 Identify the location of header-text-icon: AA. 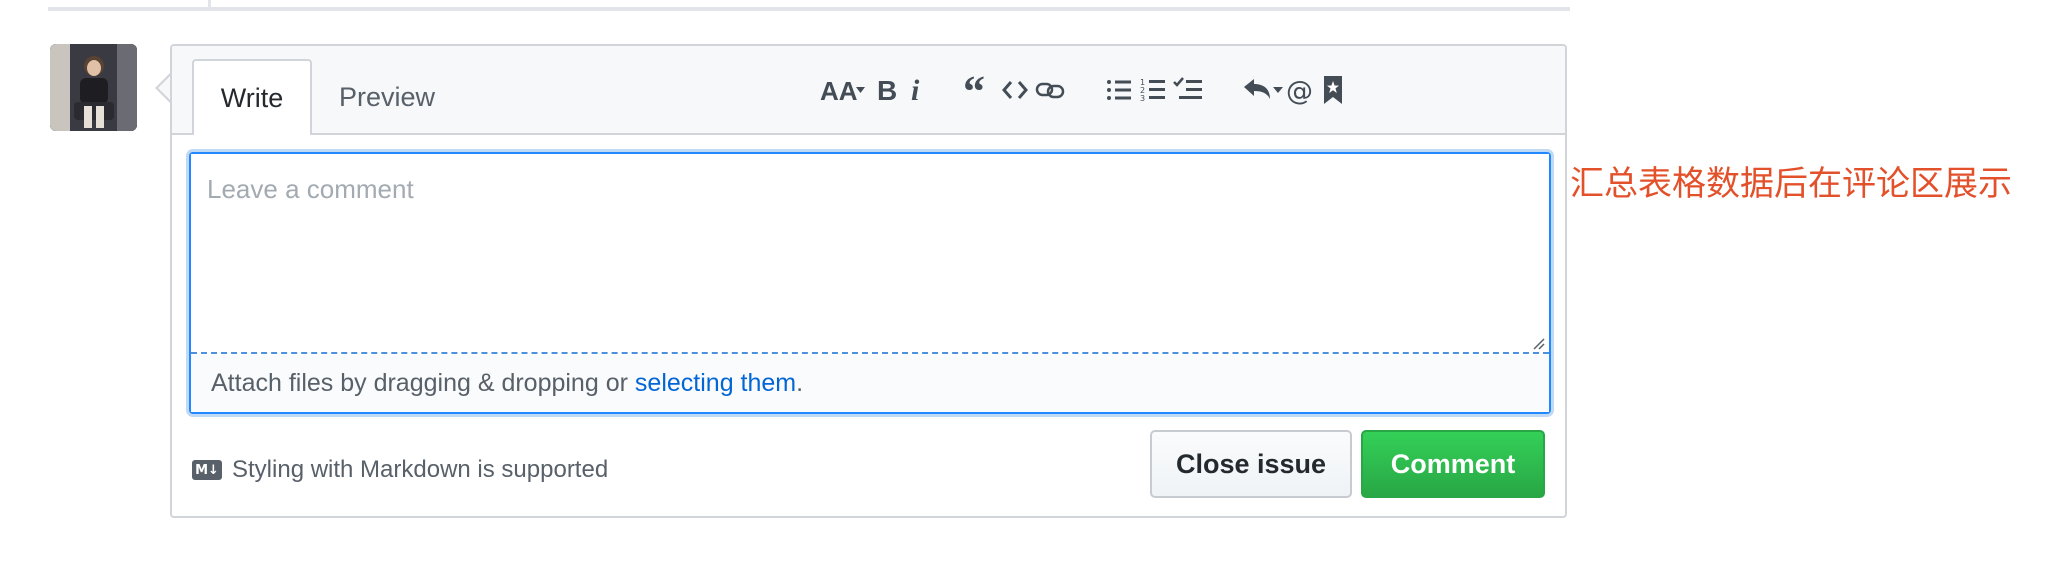
(843, 90).